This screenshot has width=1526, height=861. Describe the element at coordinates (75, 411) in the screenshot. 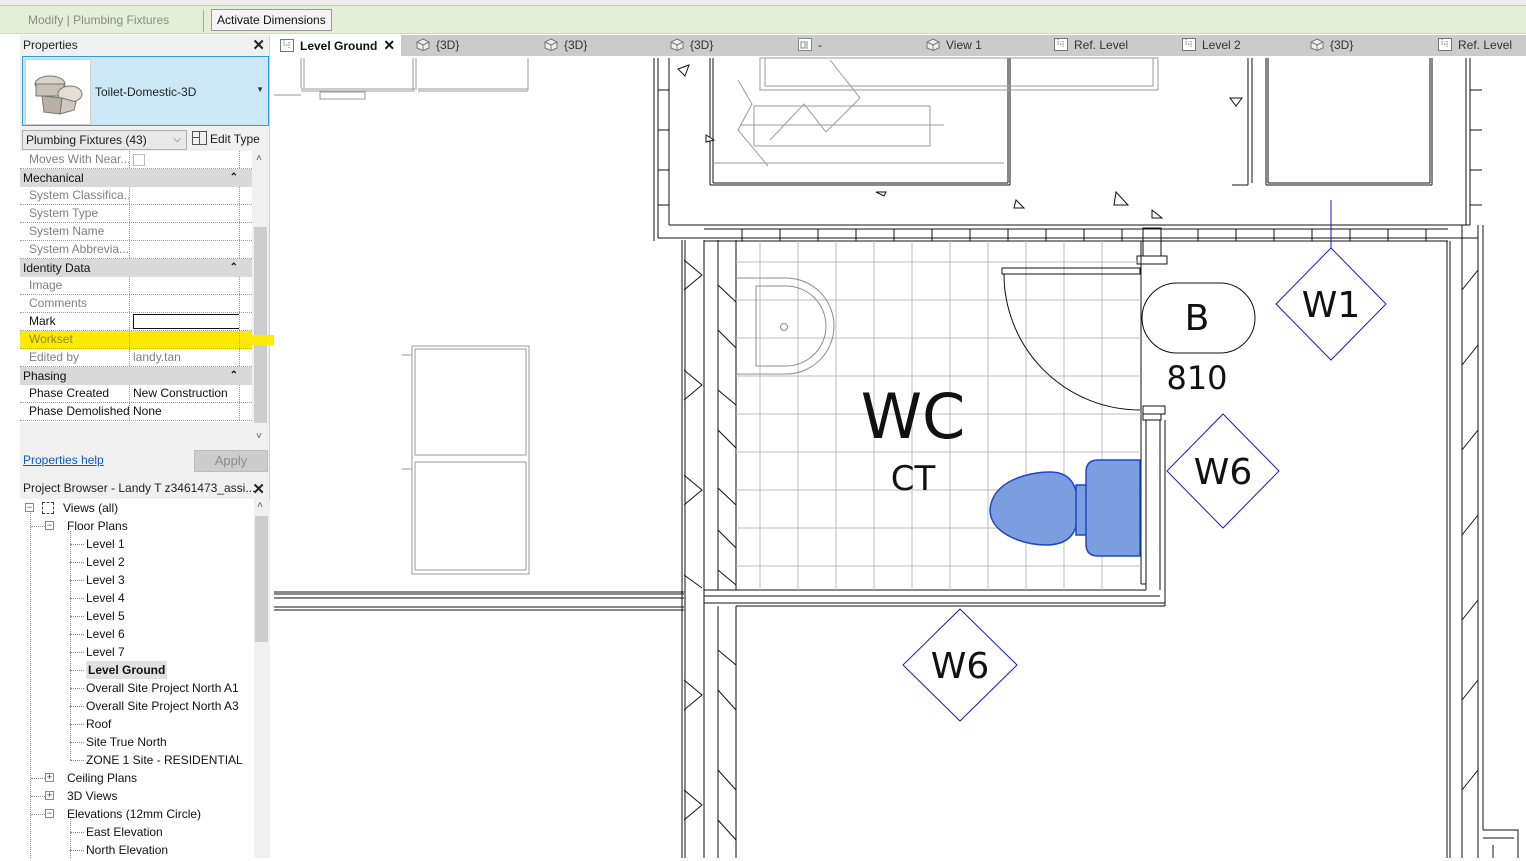

I see `prop-label: Phase Demolished` at that location.